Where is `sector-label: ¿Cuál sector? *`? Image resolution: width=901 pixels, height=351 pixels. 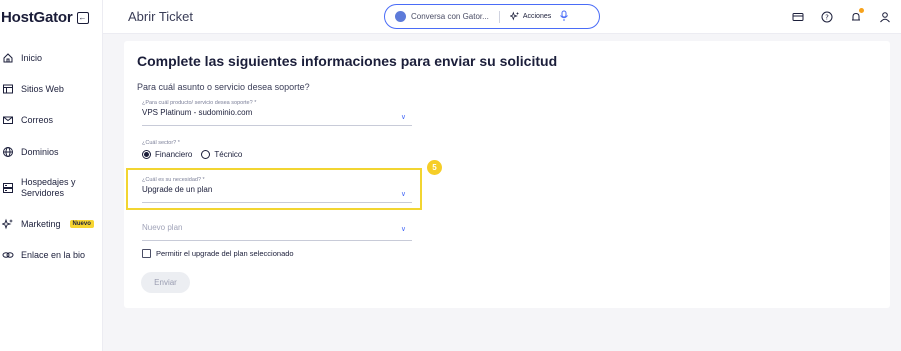 sector-label: ¿Cuál sector? * is located at coordinates (161, 143).